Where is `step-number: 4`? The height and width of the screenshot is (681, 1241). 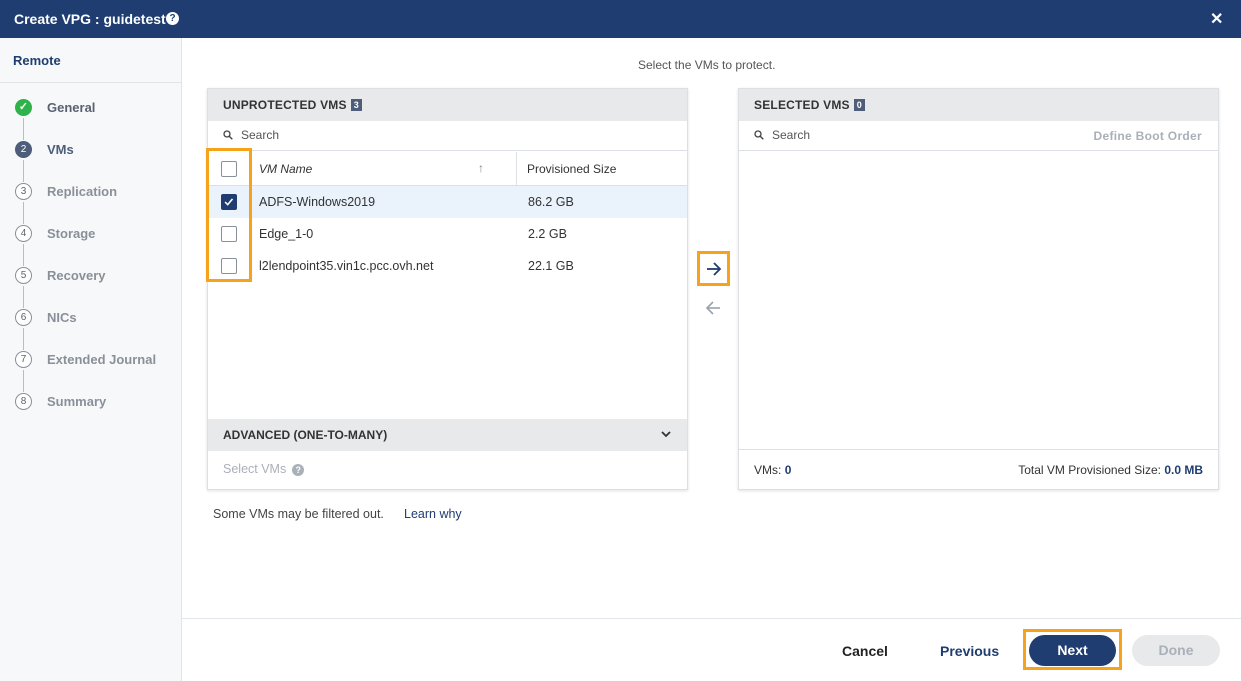
step-number: 4 is located at coordinates (23, 233).